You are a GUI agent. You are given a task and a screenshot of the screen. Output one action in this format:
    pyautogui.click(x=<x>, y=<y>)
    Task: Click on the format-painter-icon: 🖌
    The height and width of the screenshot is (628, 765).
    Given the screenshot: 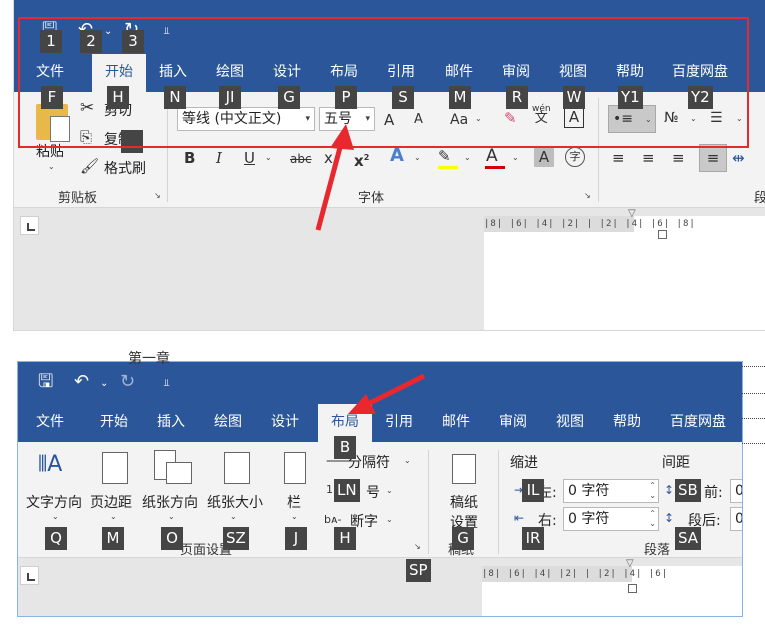 What is the action you would take?
    pyautogui.click(x=89, y=166)
    